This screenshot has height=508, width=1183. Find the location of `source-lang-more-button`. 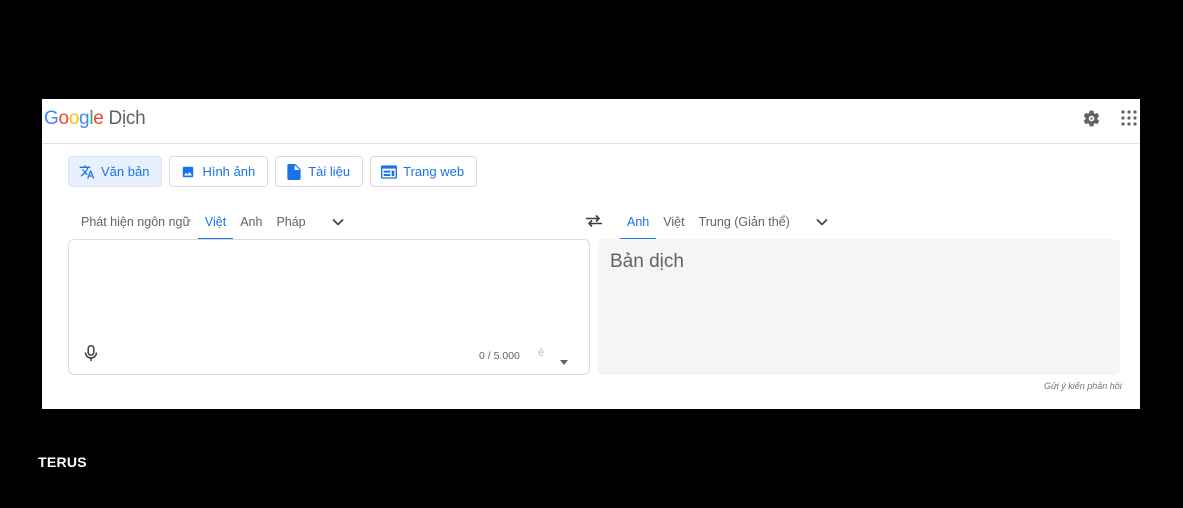

source-lang-more-button is located at coordinates (338, 222).